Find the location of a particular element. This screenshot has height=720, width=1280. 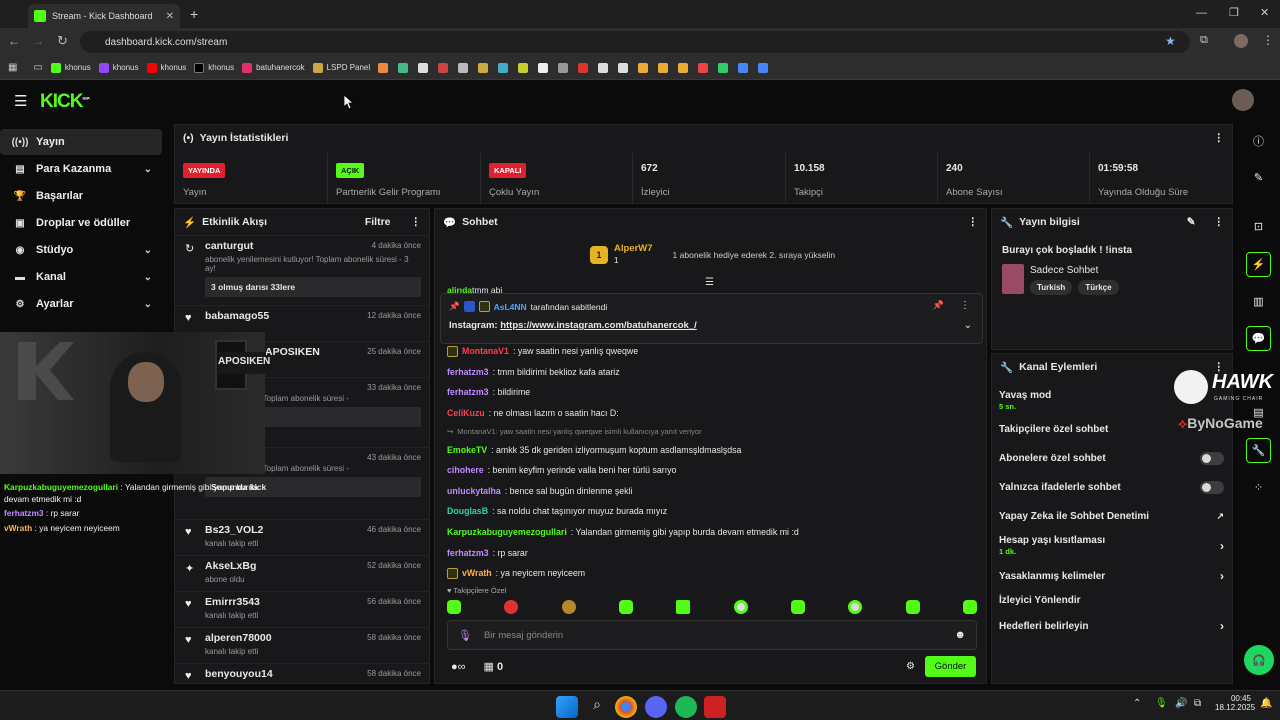

sidebar-item-droplar: ▣ Droplar ve ödüller is located at coordinates (81, 223).